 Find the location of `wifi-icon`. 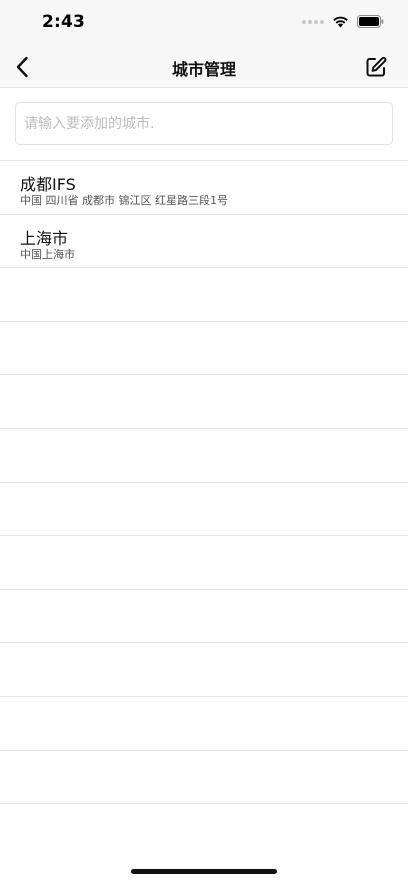

wifi-icon is located at coordinates (340, 22).